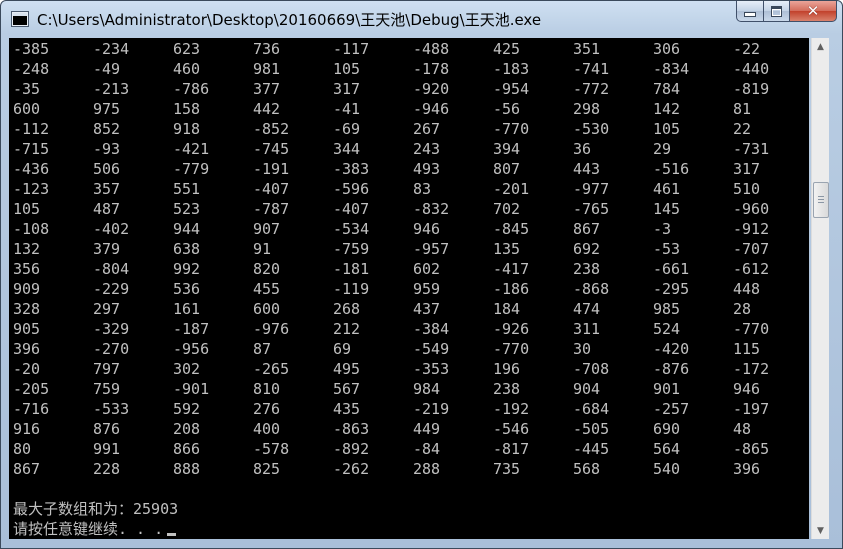 Image resolution: width=843 pixels, height=549 pixels. Describe the element at coordinates (107, 189) in the screenshot. I see `number-cell: 357` at that location.